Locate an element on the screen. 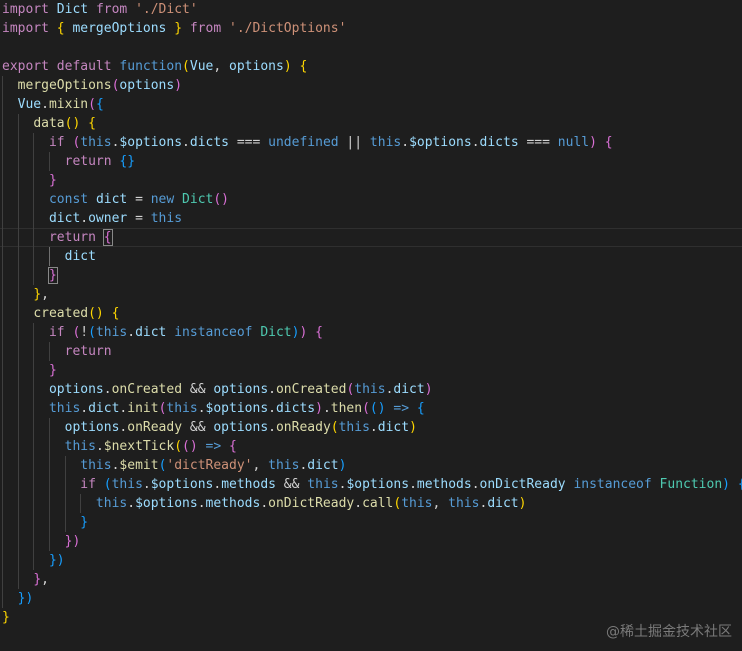 The image size is (742, 651). code-line: this.$nextTick(() => { is located at coordinates (119, 446).